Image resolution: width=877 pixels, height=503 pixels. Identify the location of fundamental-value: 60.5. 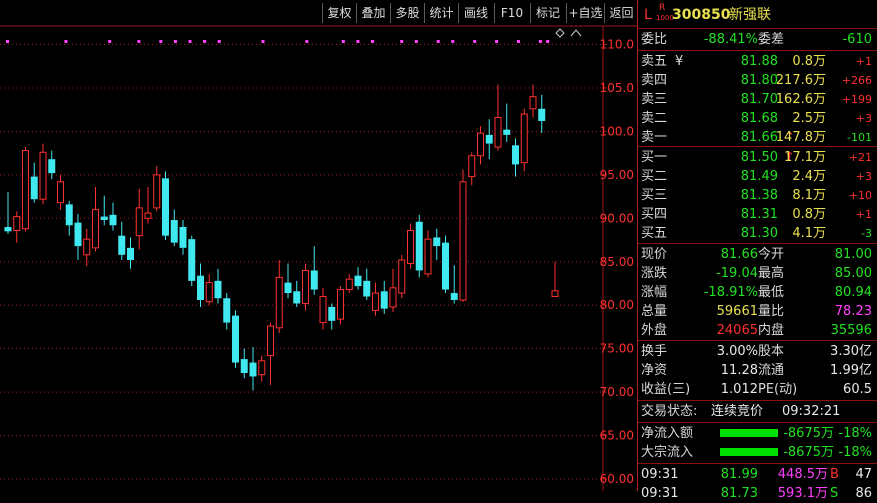
(857, 389).